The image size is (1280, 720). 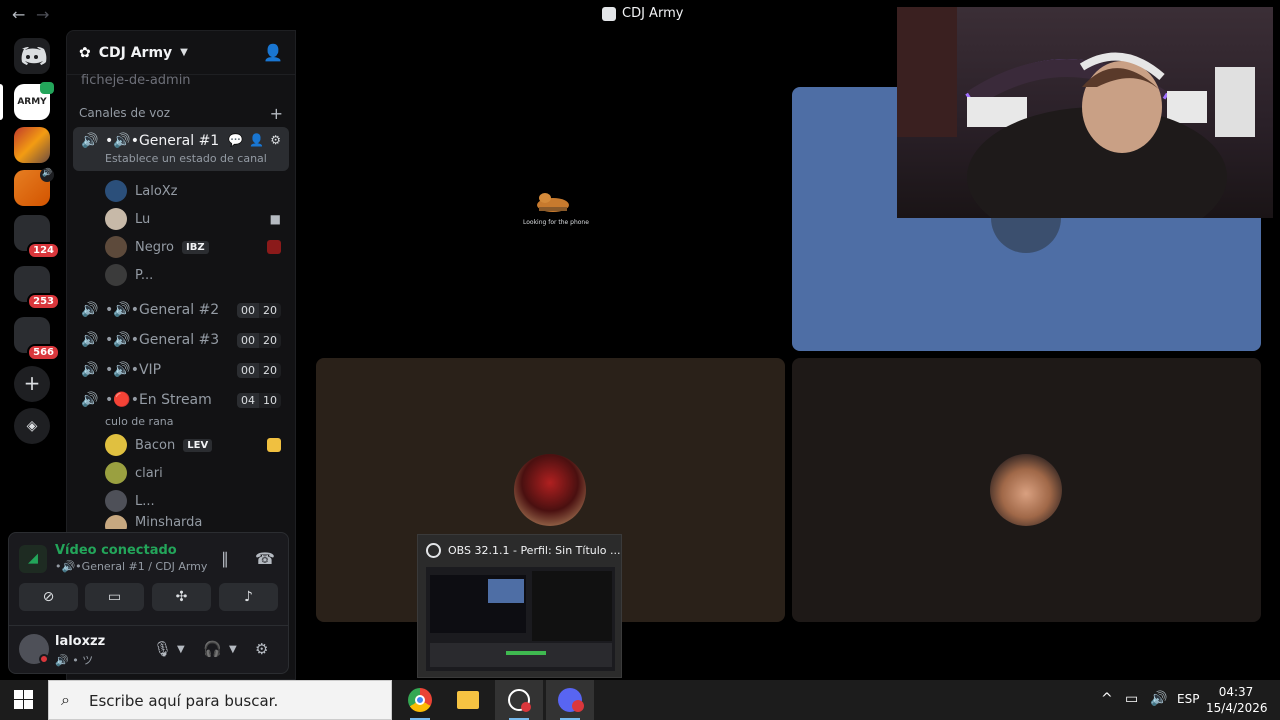 I want to click on discord-home-icon, so click(x=32, y=56).